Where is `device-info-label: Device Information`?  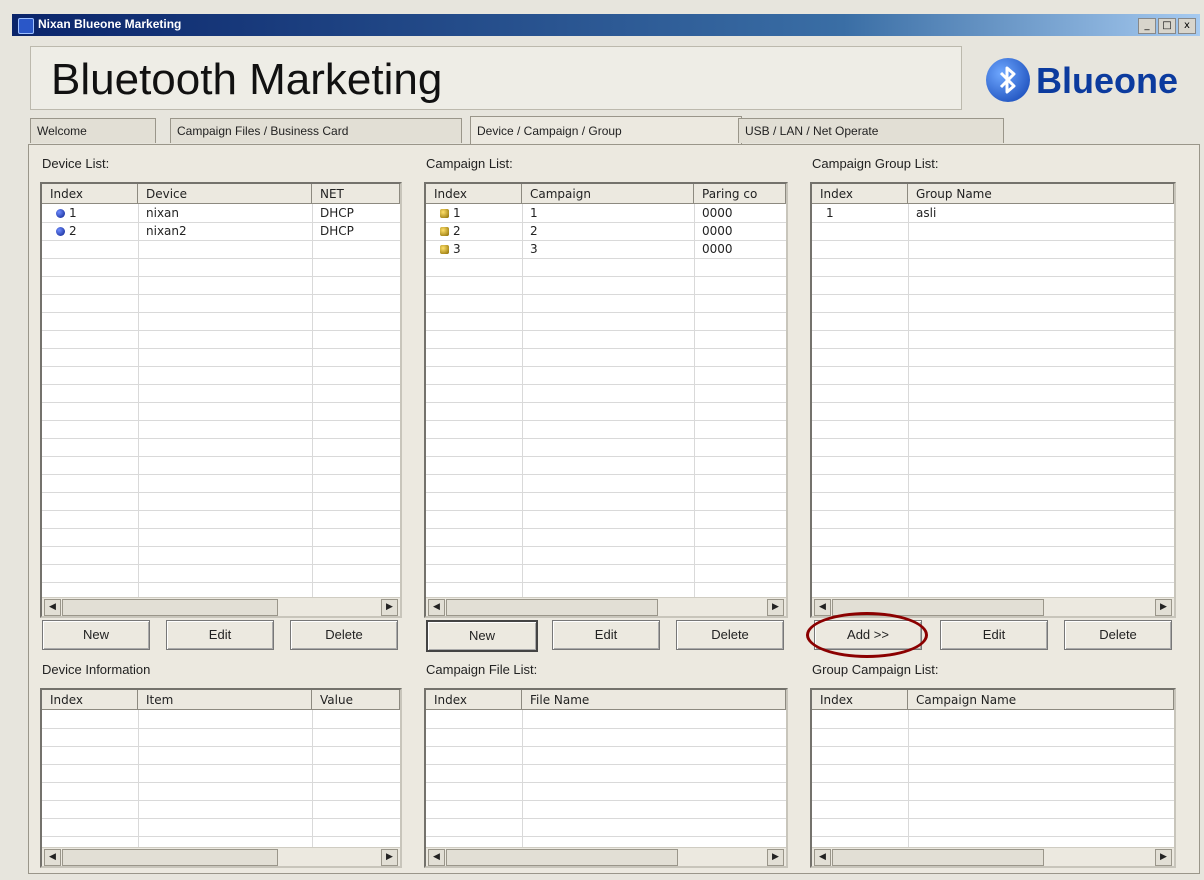
device-info-label: Device Information is located at coordinates (96, 669).